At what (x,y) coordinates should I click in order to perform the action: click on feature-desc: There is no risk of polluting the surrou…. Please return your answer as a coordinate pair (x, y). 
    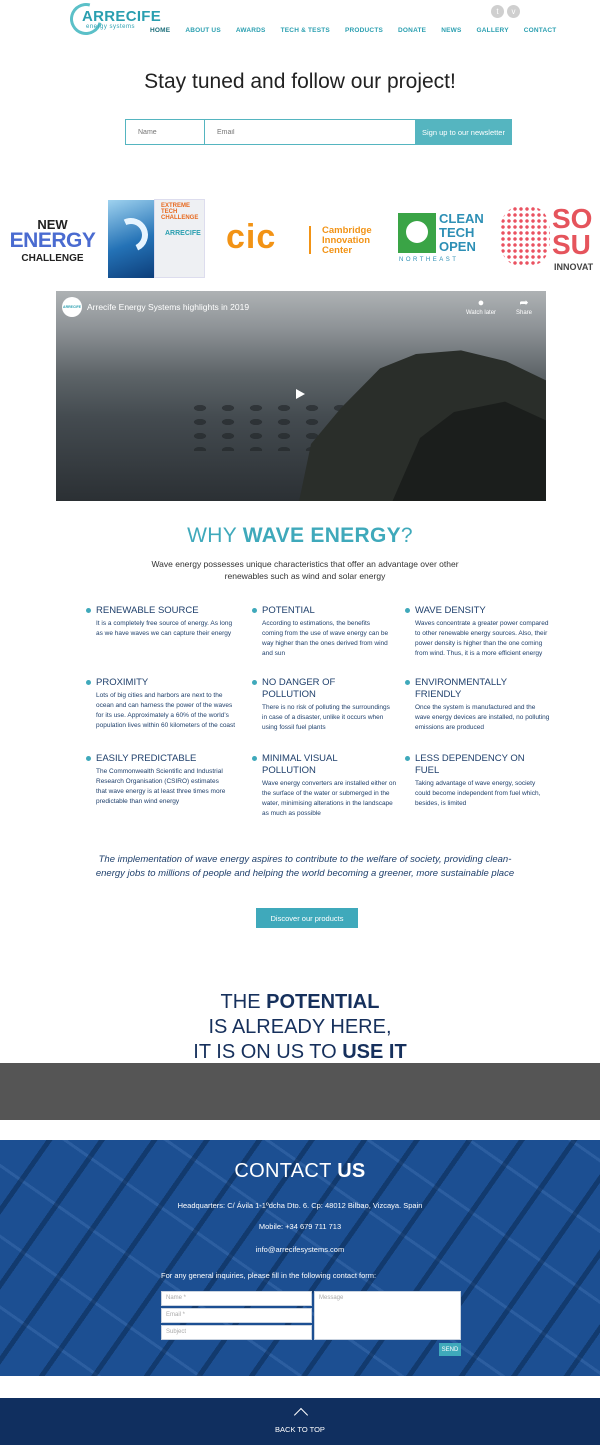
    Looking at the image, I should click on (326, 717).